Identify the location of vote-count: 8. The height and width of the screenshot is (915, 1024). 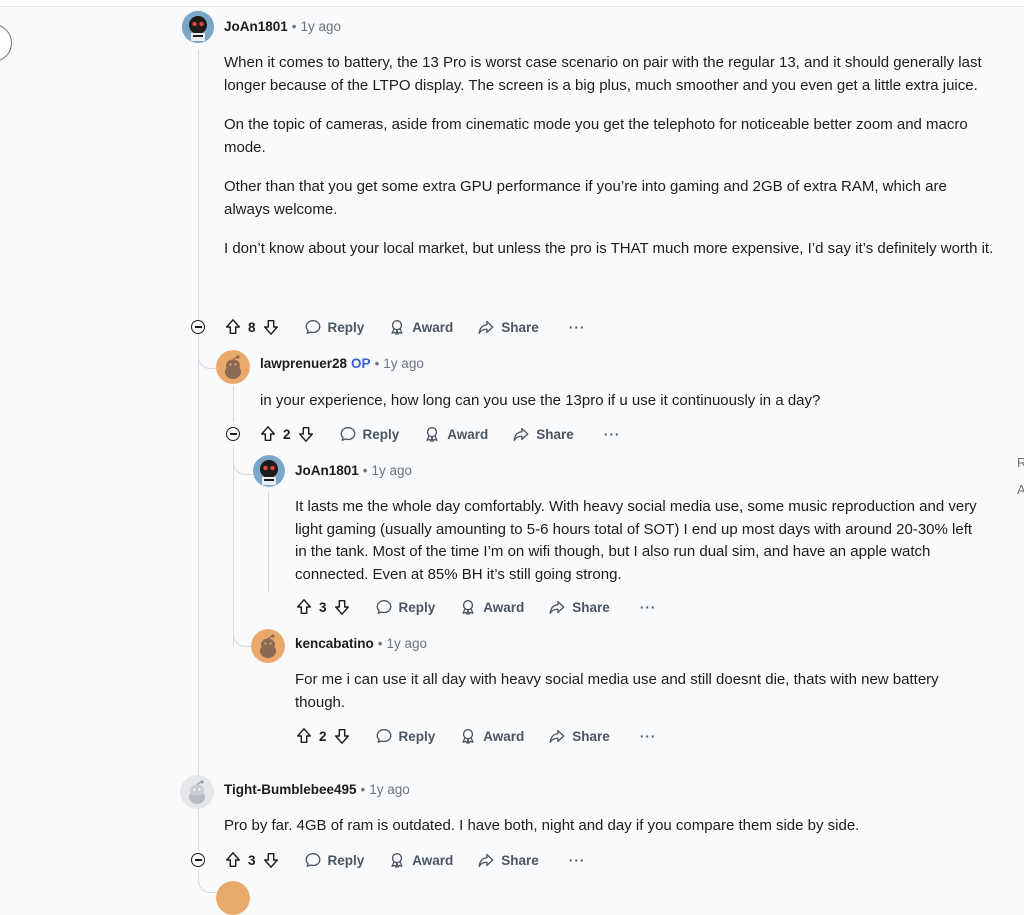
(252, 327).